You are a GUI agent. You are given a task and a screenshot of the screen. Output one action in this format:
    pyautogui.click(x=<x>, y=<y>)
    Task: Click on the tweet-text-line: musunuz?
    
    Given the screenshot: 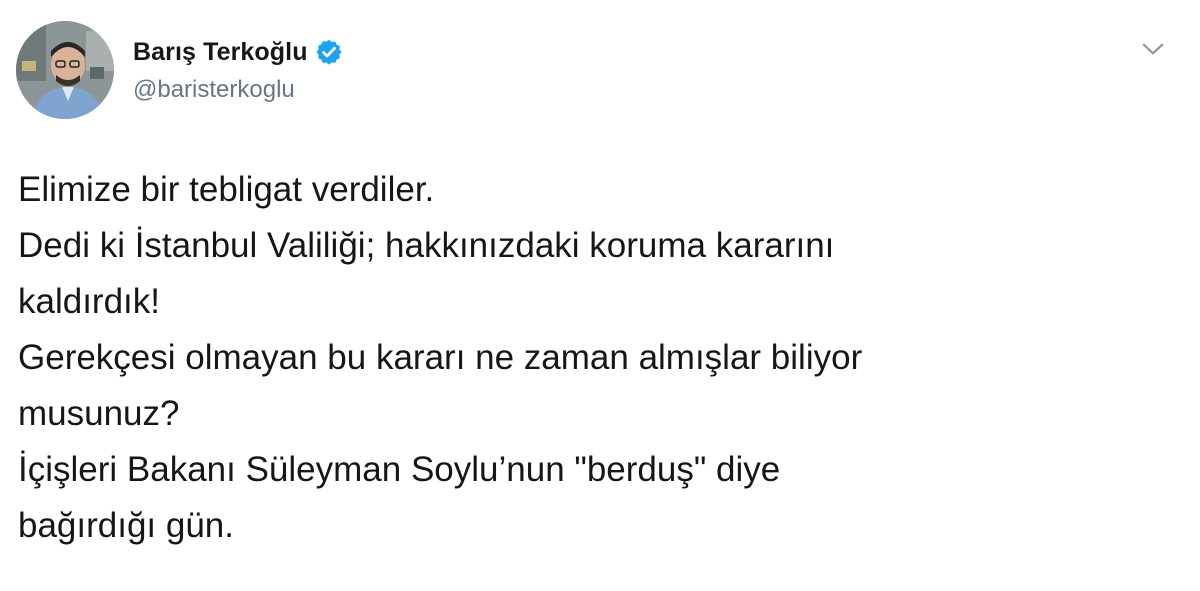 What is the action you would take?
    pyautogui.click(x=99, y=413)
    